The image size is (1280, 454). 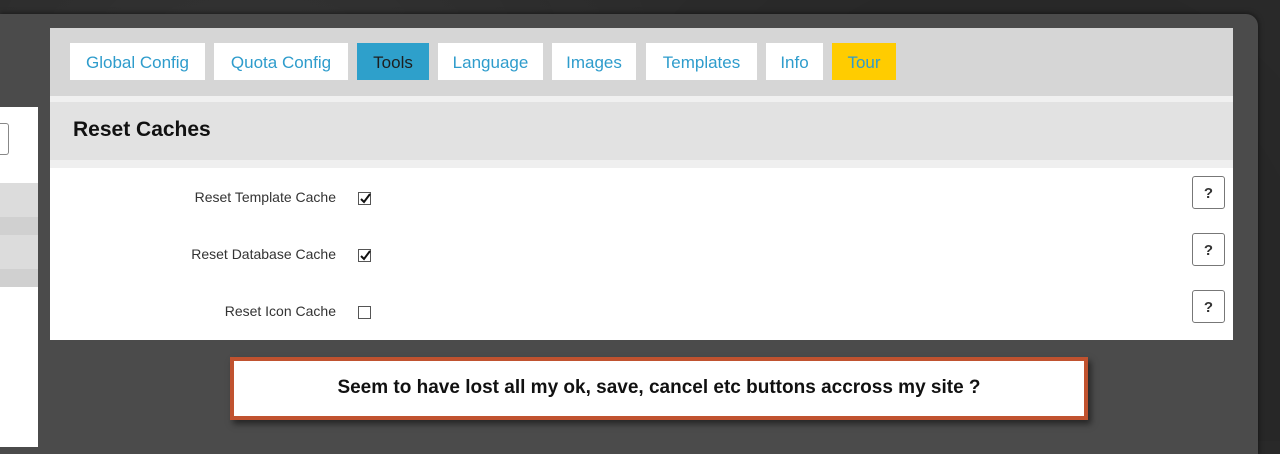 What do you see at coordinates (4, 139) in the screenshot?
I see `sidebar-select-fragment` at bounding box center [4, 139].